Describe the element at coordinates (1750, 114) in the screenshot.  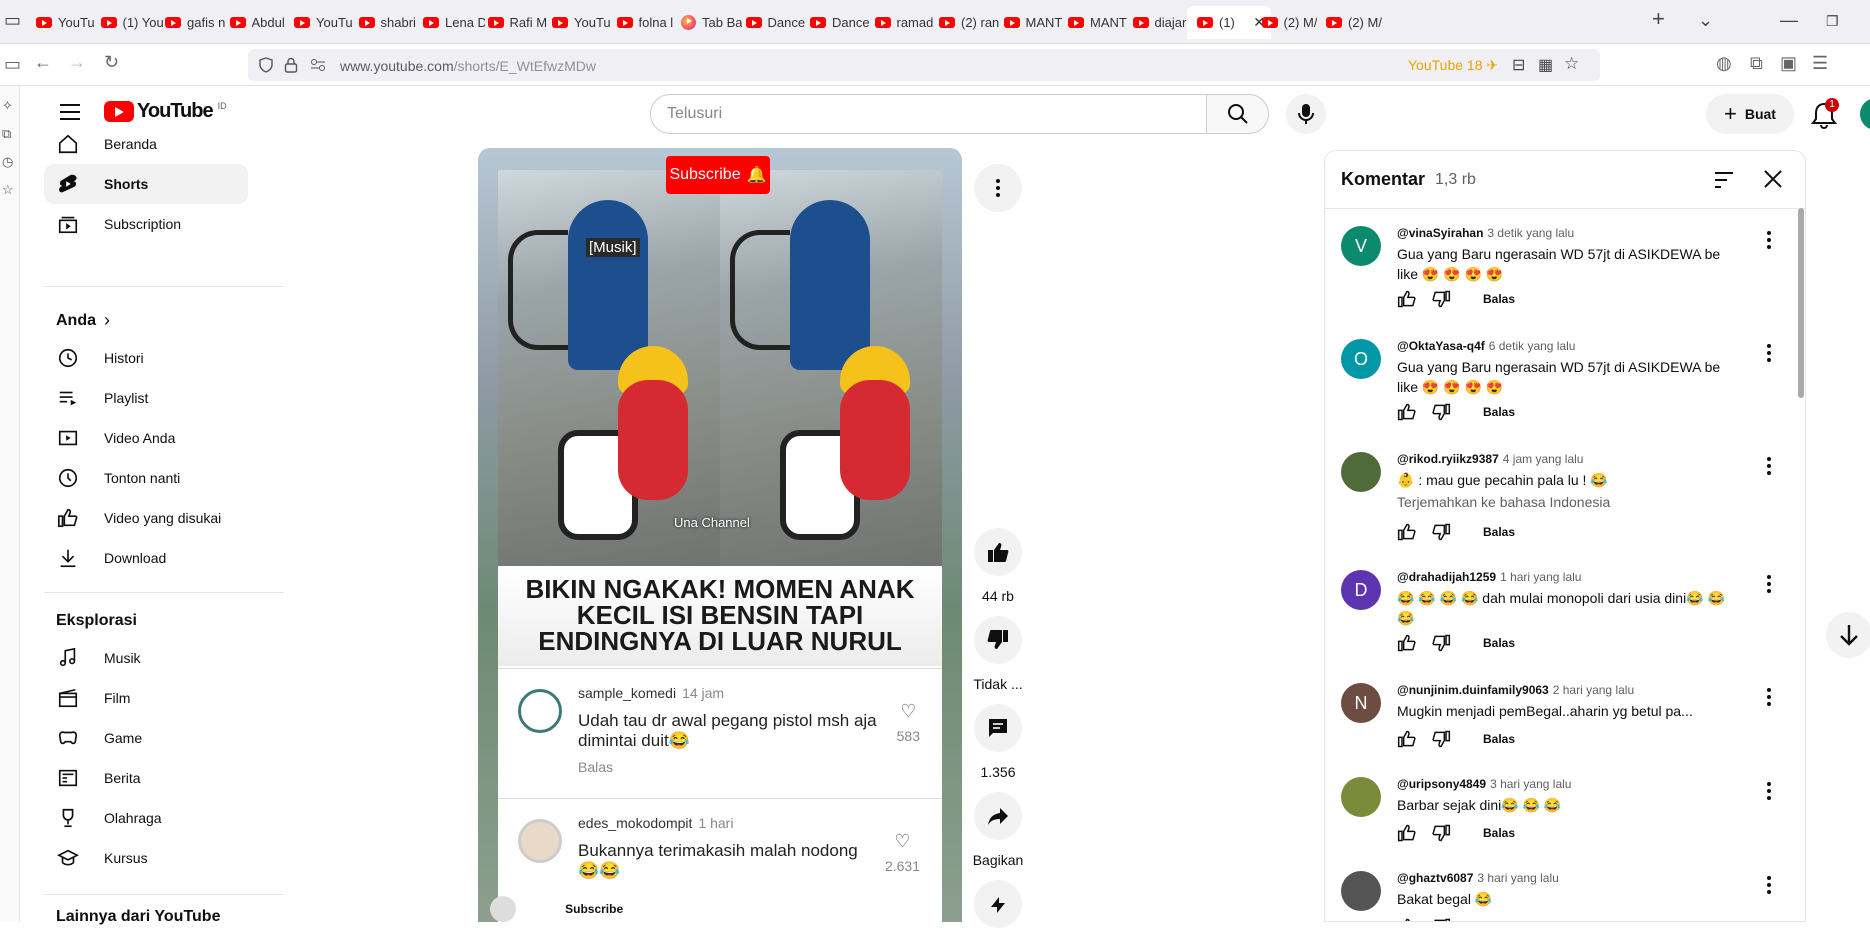
I see `create-button: + Buat` at that location.